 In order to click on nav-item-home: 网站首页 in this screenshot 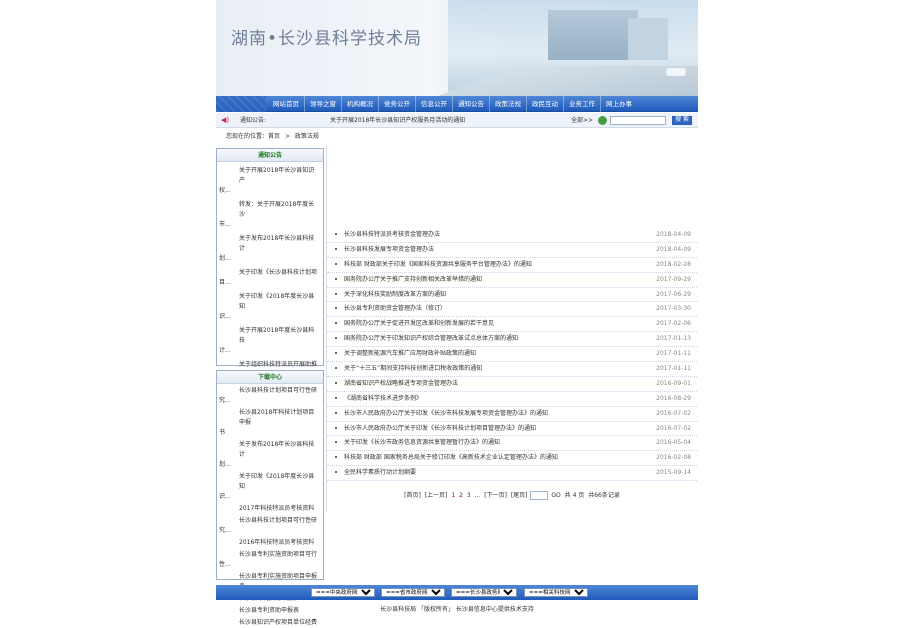, I will do `click(286, 104)`.